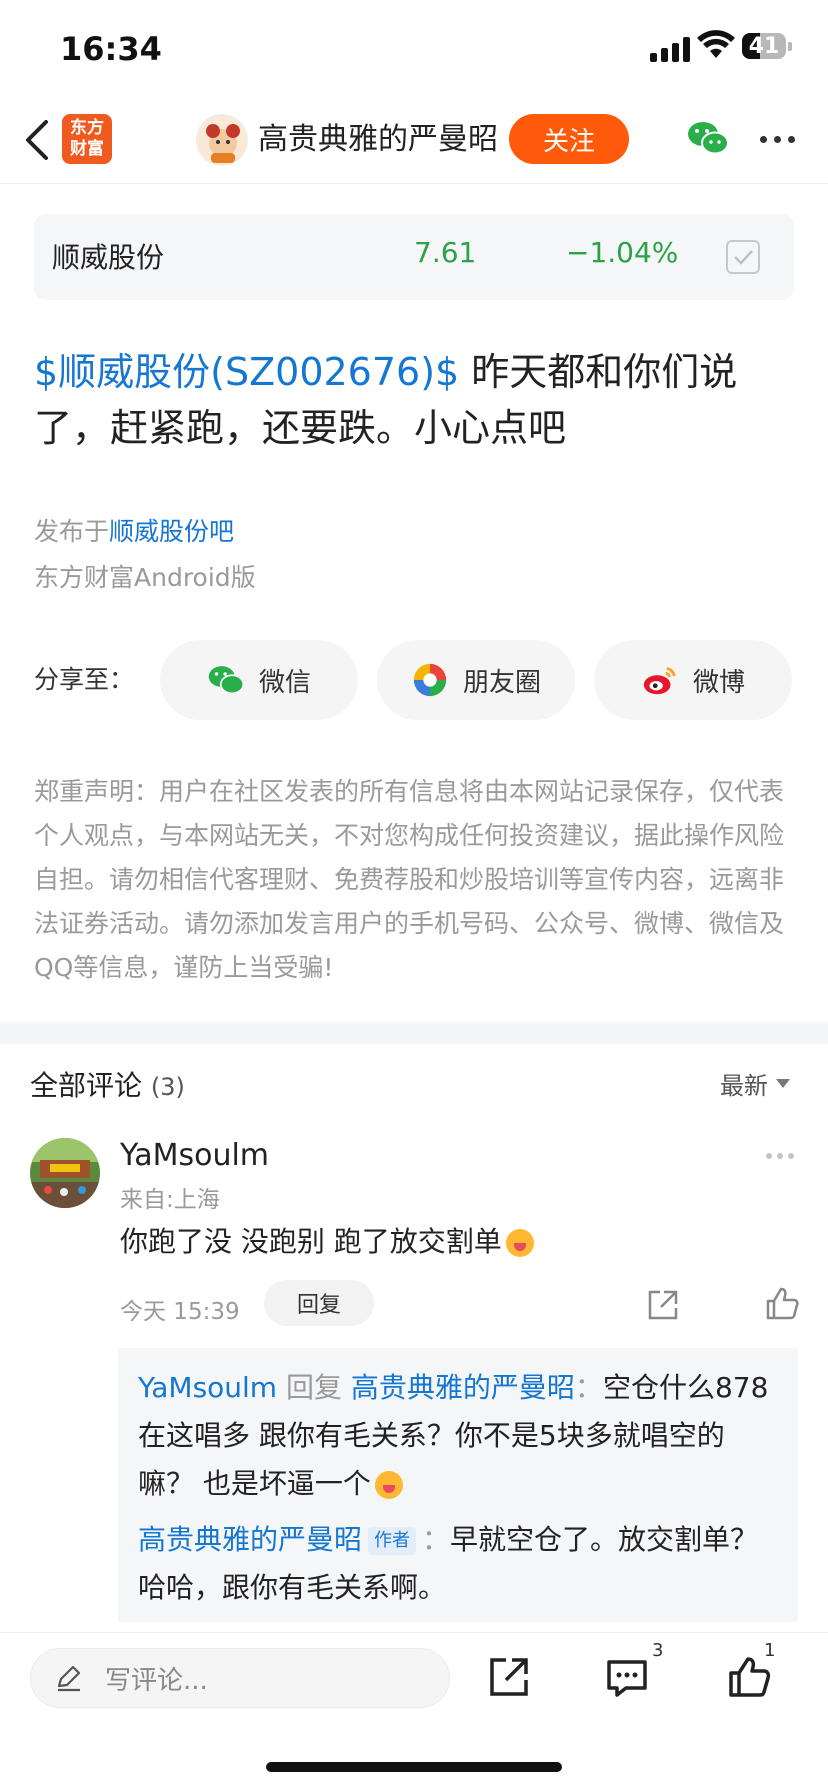 This screenshot has width=828, height=1792. Describe the element at coordinates (145, 577) in the screenshot. I see `post-client: 东方财富Android版` at that location.